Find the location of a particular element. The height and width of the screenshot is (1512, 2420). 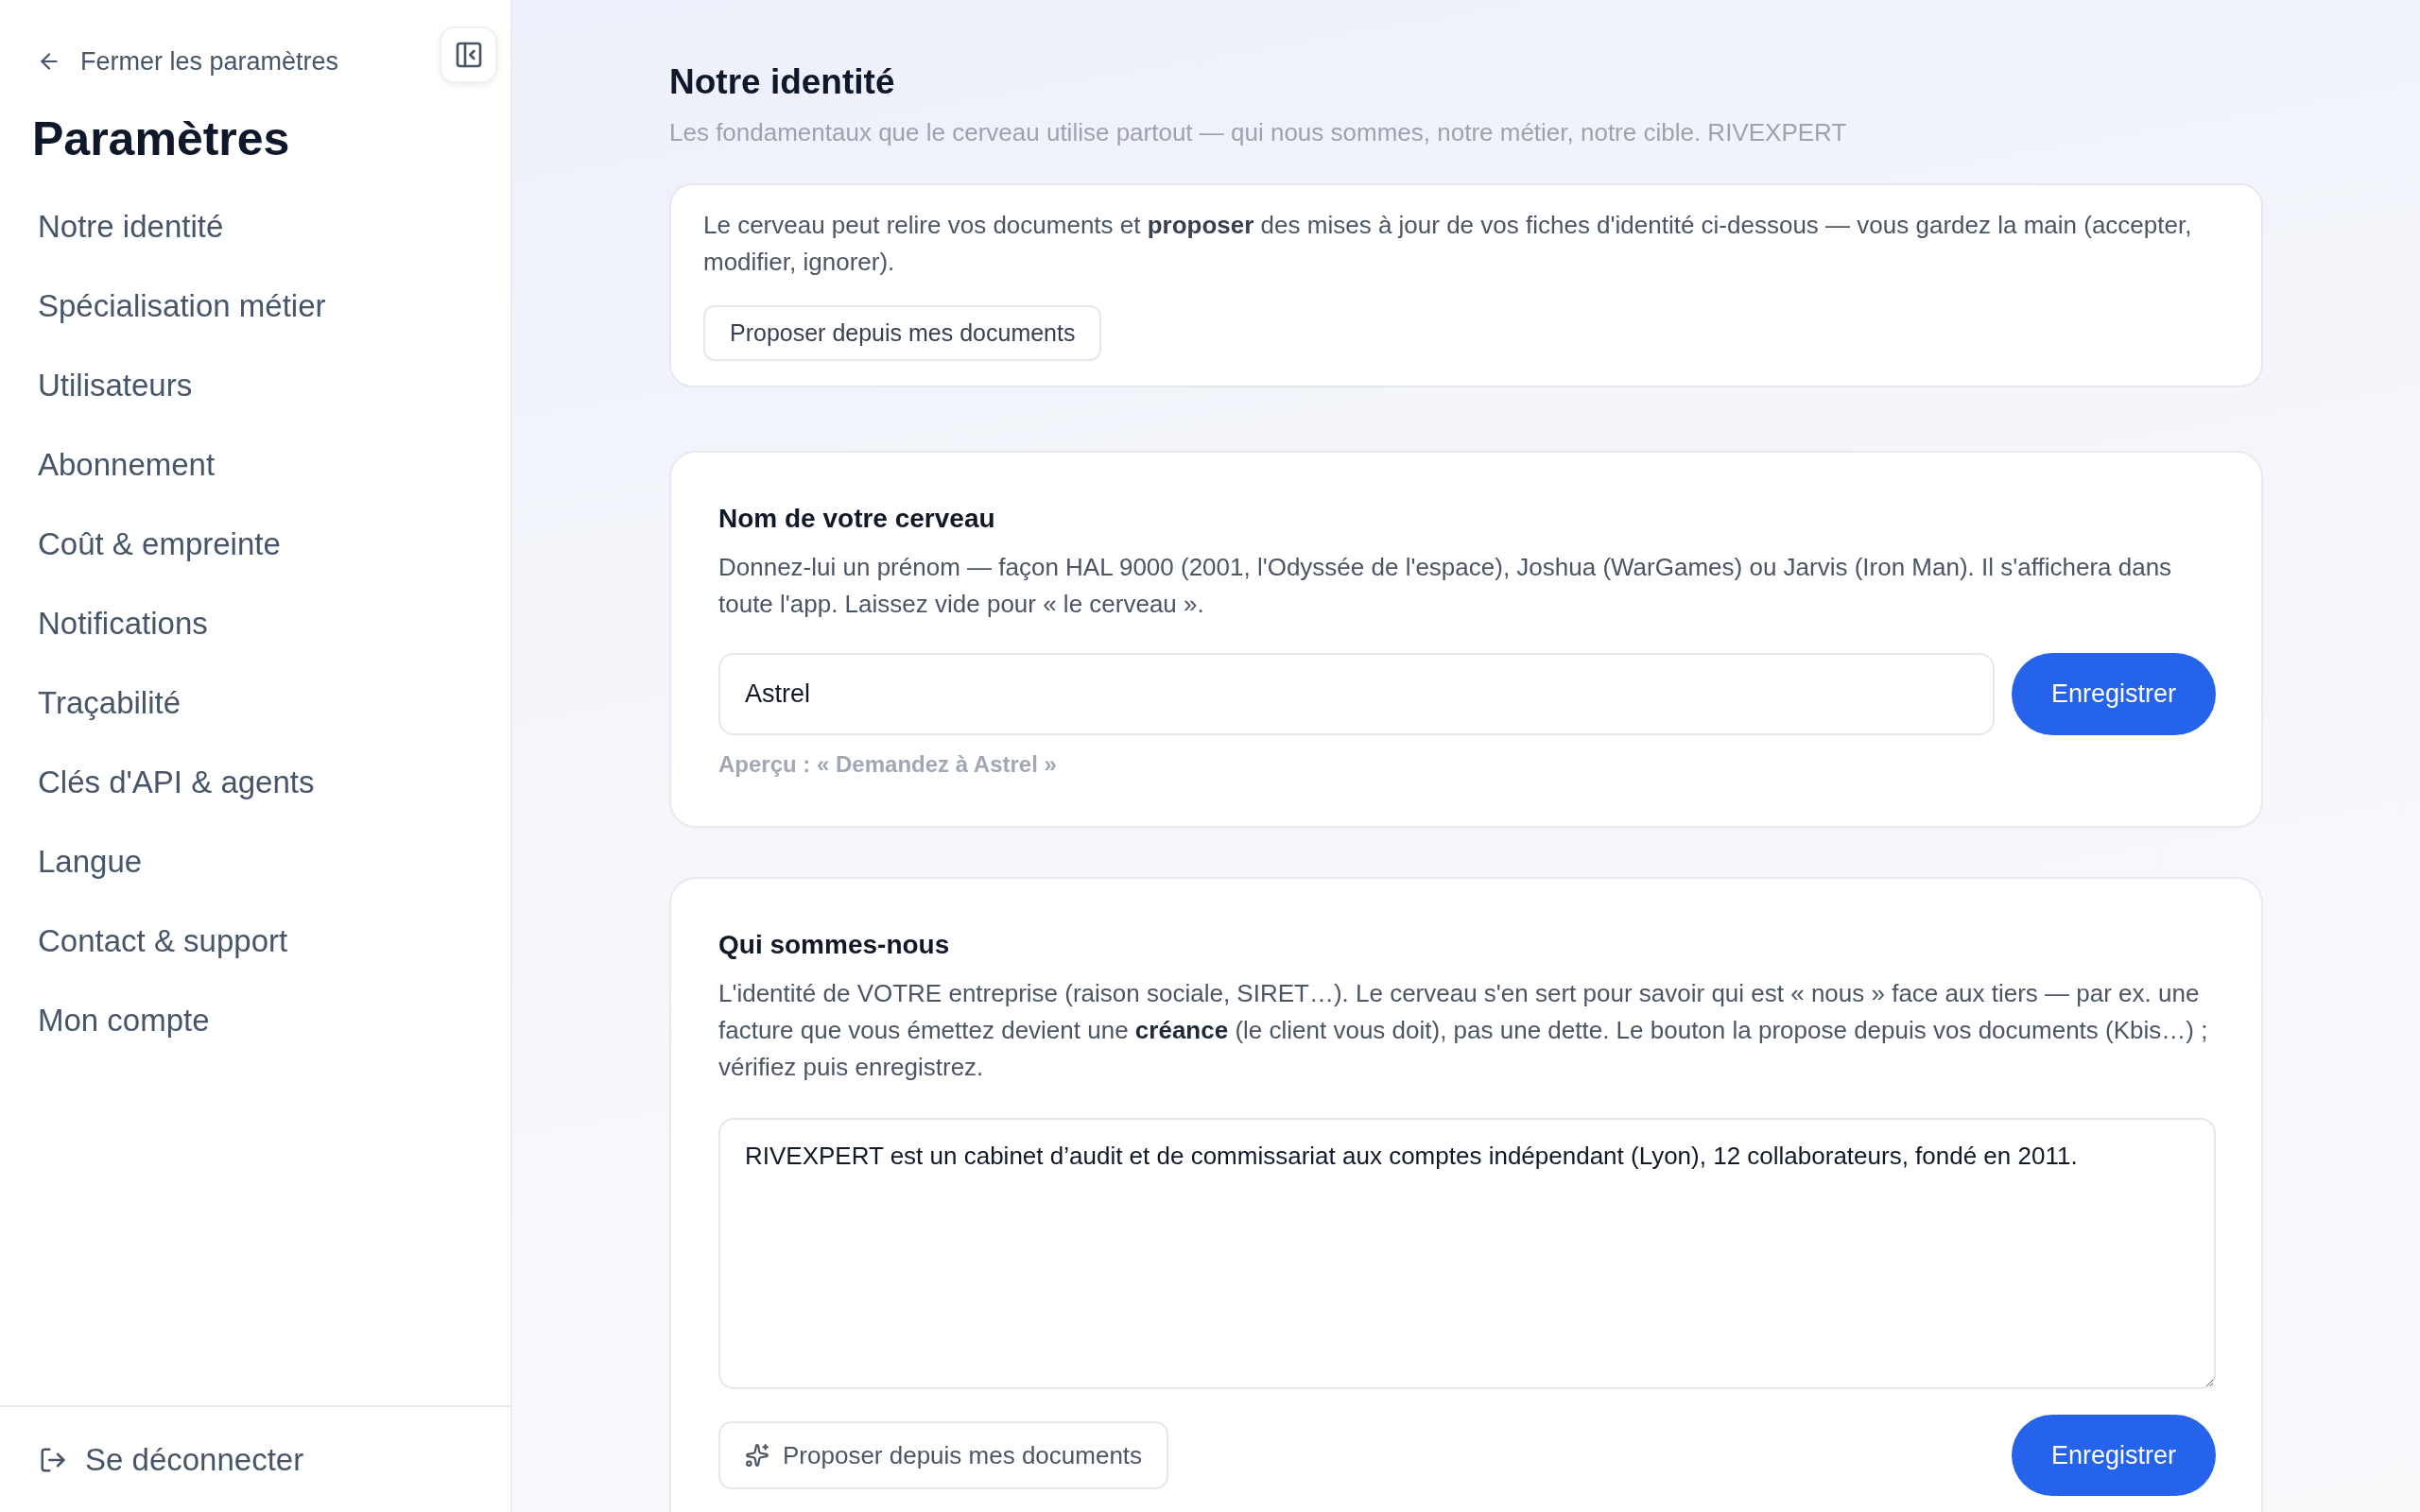

close-settings-link: Fermer les paramètres is located at coordinates (188, 61).